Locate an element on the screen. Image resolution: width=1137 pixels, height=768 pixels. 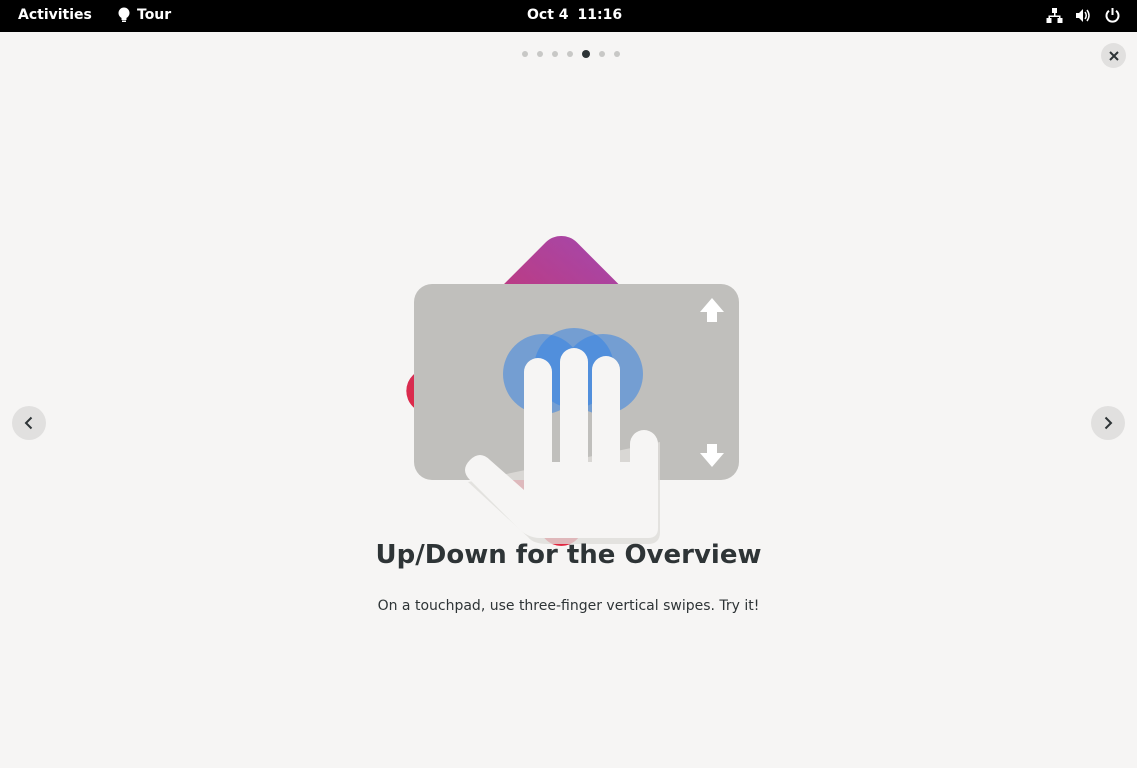
top-bar: Activities Tour Oct 4 11:16 is located at coordinates (568, 16).